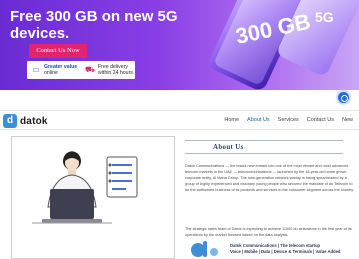  I want to click on feature-free-delivery: ⛟ Free delivery within 24 hours., so click(109, 70).